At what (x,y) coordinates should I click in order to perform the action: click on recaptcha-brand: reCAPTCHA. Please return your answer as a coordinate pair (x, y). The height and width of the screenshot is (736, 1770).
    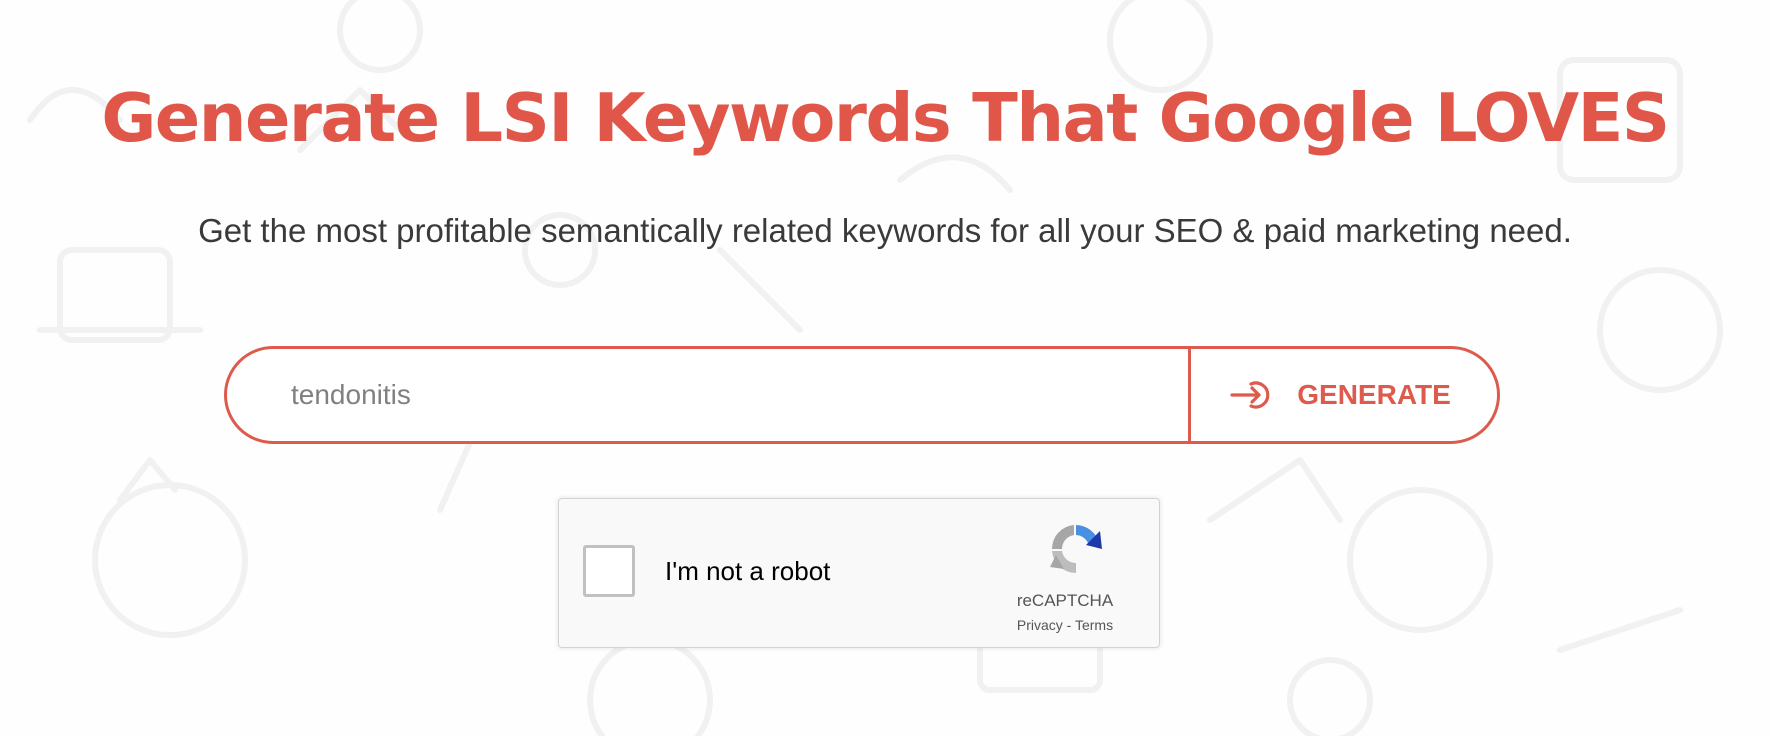
    Looking at the image, I should click on (1065, 600).